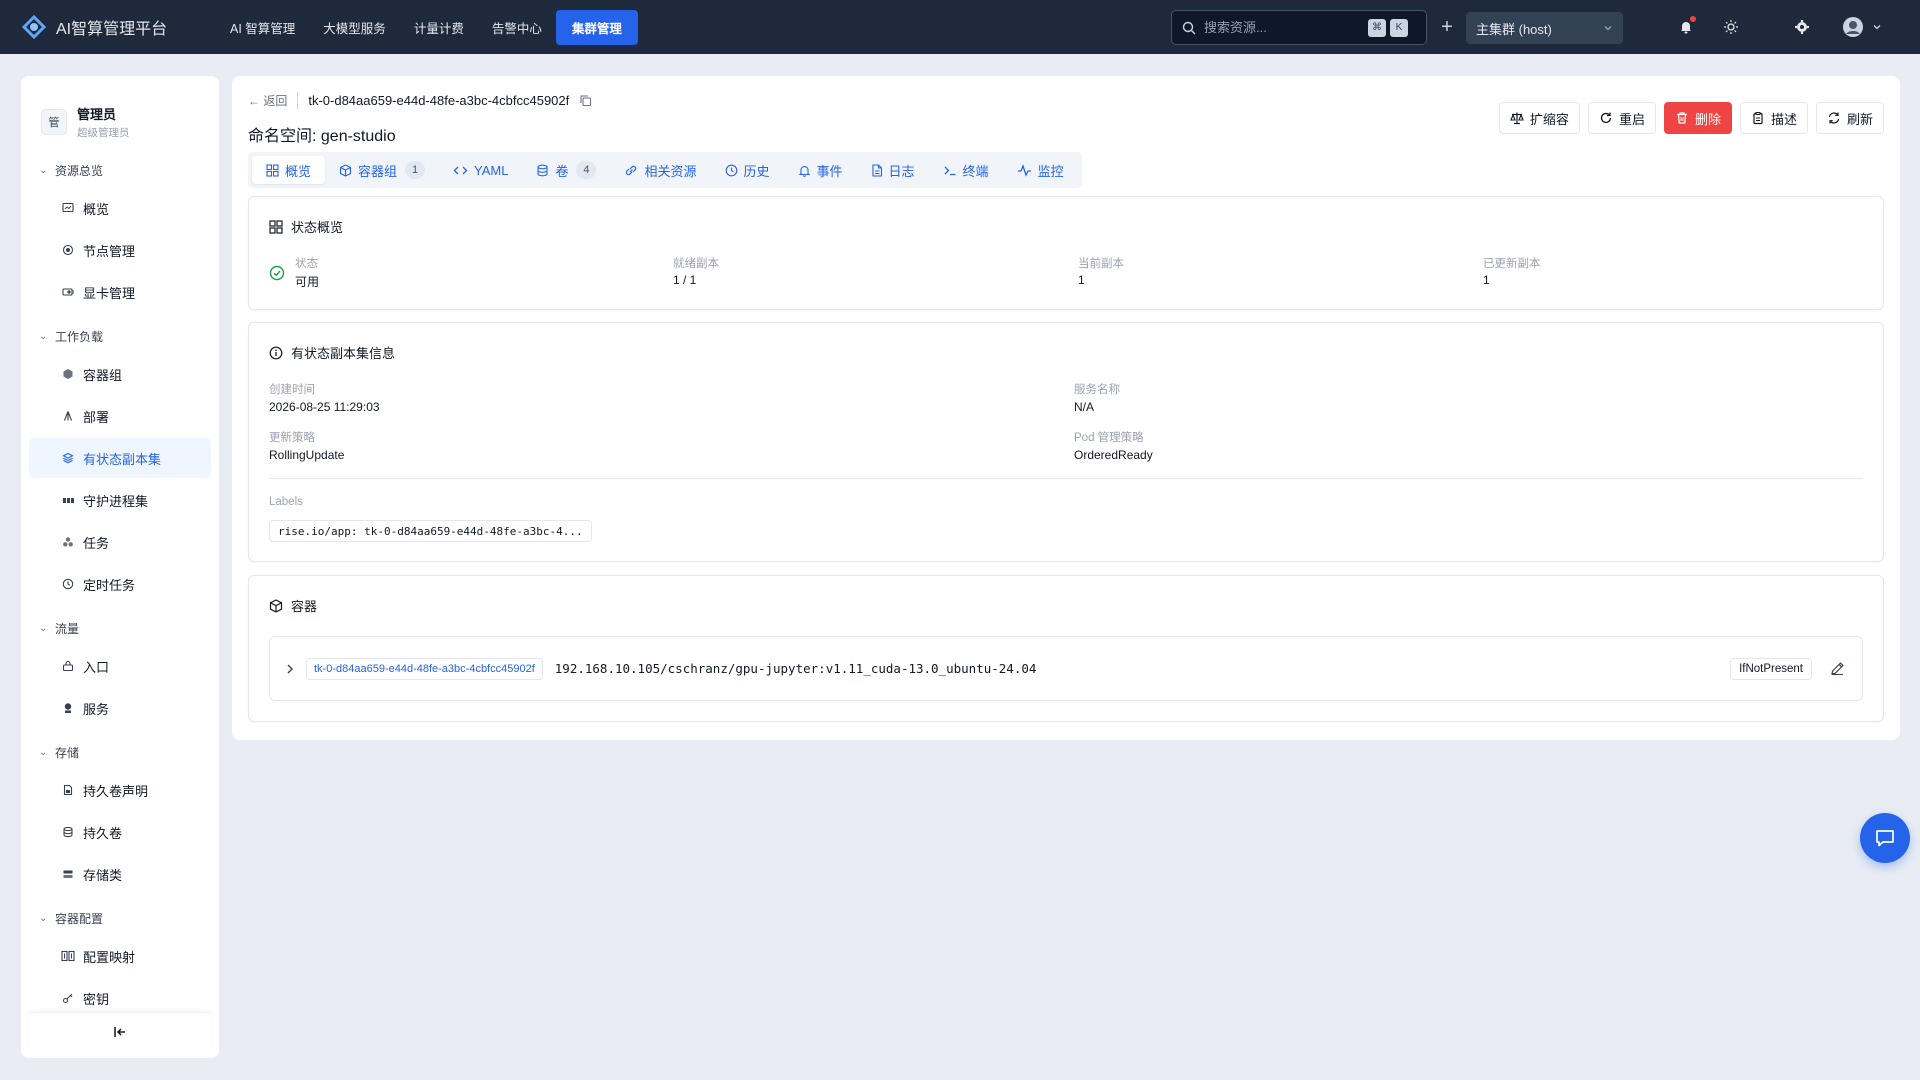 The image size is (1920, 1080). I want to click on update-strategy-label: 更新策略, so click(292, 438).